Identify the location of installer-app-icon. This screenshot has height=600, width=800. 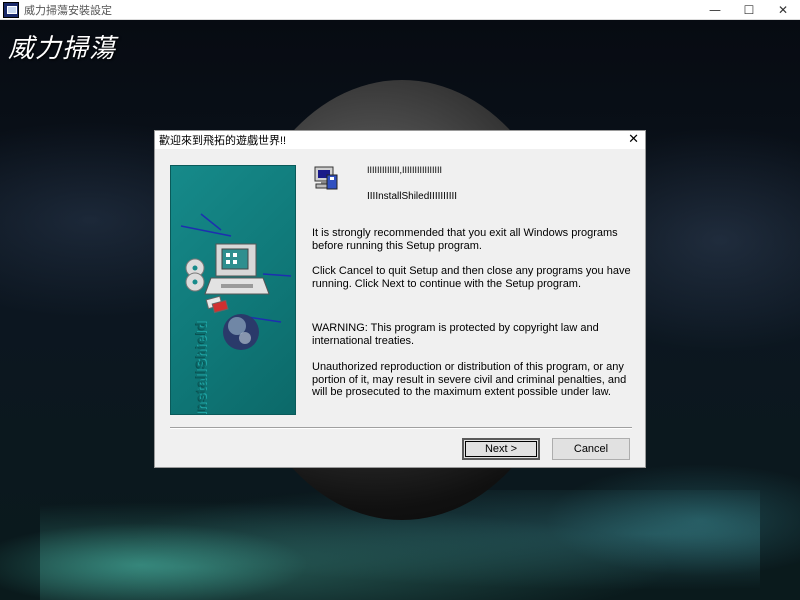
(11, 9).